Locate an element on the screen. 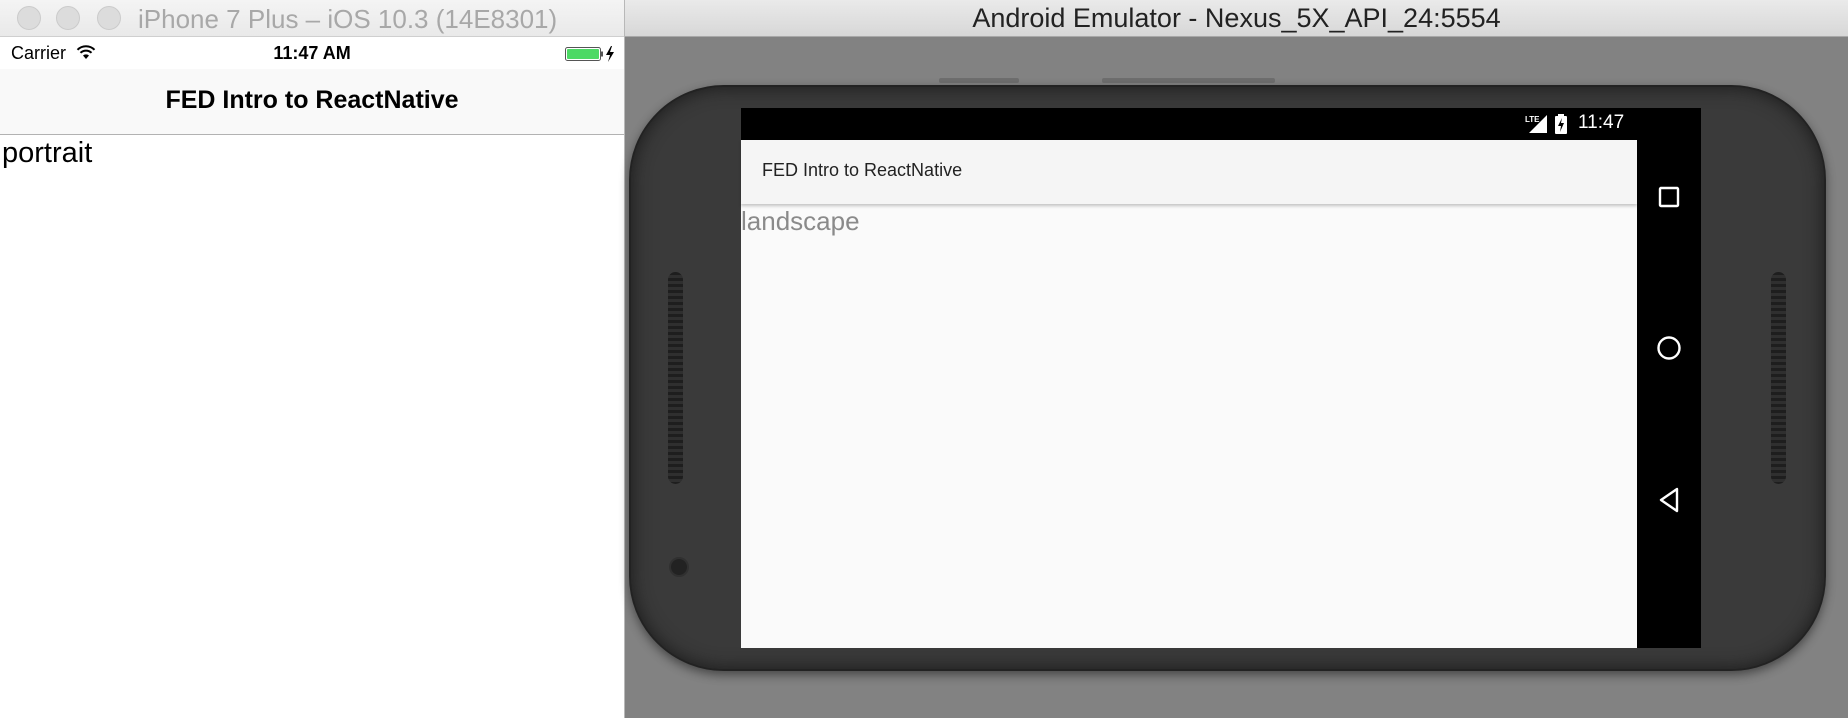 The image size is (1848, 718). android-toolbar-title: FED Intro to ReactNative is located at coordinates (862, 170).